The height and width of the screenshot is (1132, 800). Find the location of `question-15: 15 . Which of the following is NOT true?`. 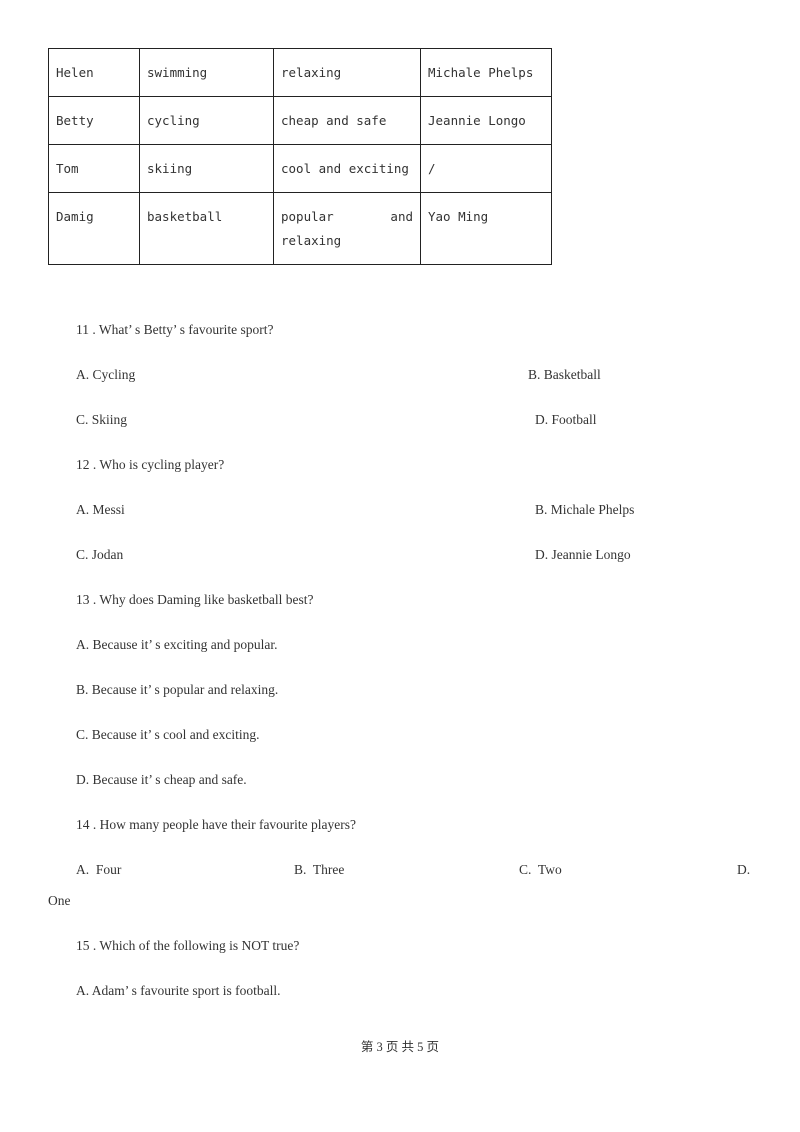

question-15: 15 . Which of the following is NOT true? is located at coordinates (187, 946).